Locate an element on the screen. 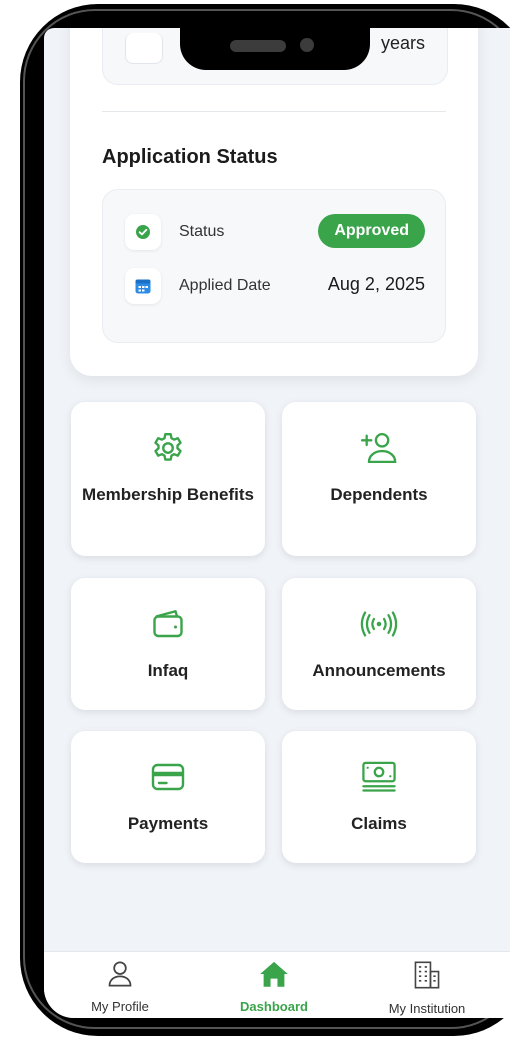 The height and width of the screenshot is (1039, 510). money-icon is located at coordinates (379, 777).